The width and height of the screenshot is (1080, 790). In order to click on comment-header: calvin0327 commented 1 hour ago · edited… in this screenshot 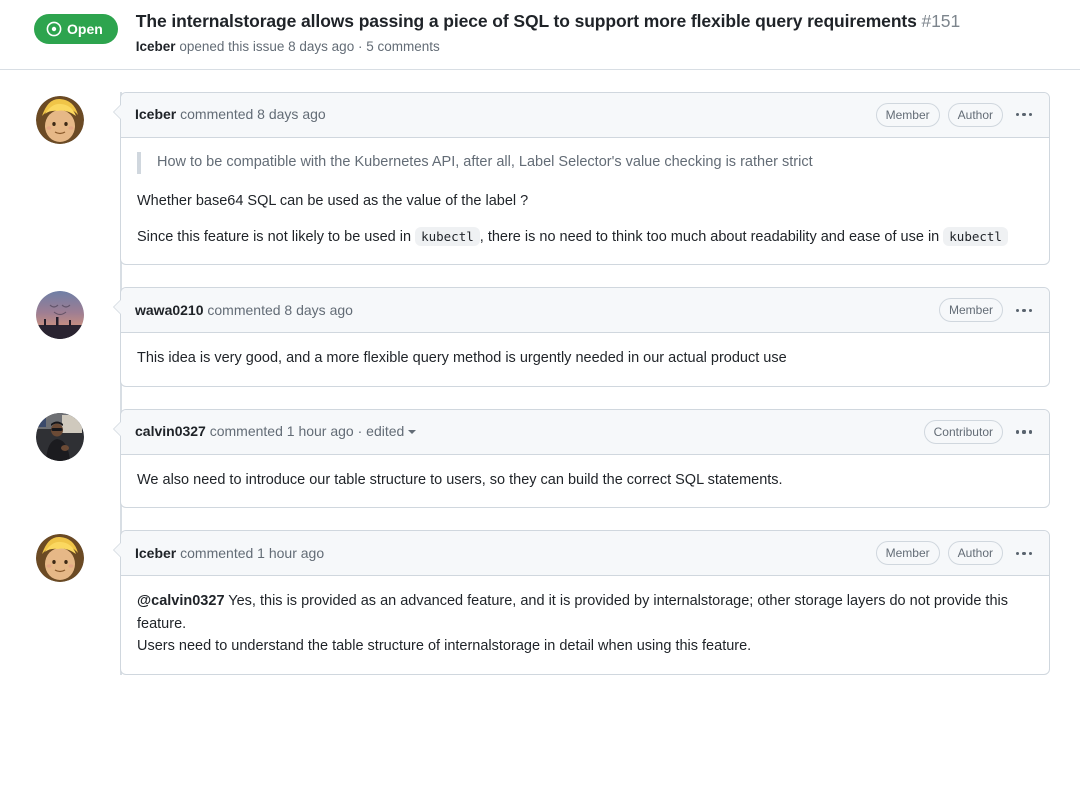, I will do `click(585, 432)`.